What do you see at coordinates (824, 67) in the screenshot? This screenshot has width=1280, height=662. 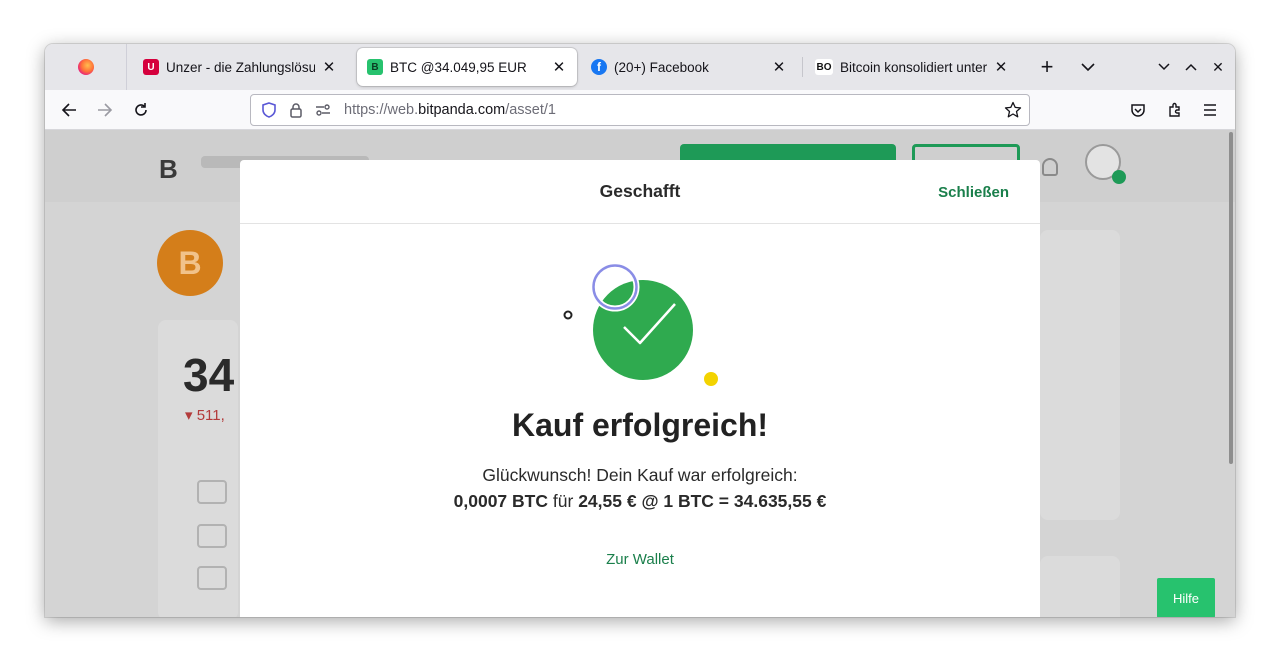 I see `btc-echo-icon: BO` at bounding box center [824, 67].